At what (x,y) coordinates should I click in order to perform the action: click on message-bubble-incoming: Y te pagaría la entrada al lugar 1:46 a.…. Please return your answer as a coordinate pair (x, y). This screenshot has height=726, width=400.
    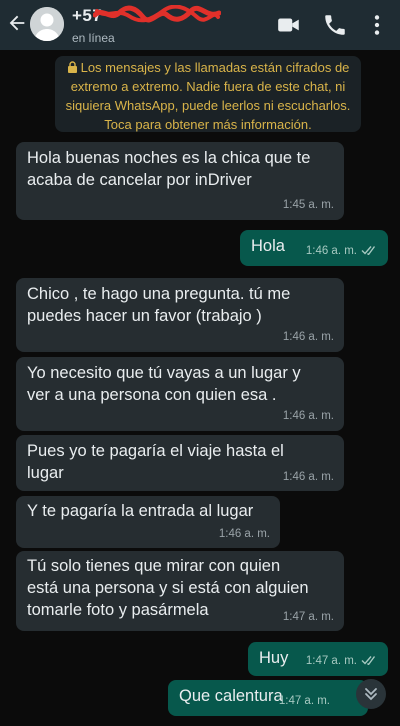
    Looking at the image, I should click on (148, 522).